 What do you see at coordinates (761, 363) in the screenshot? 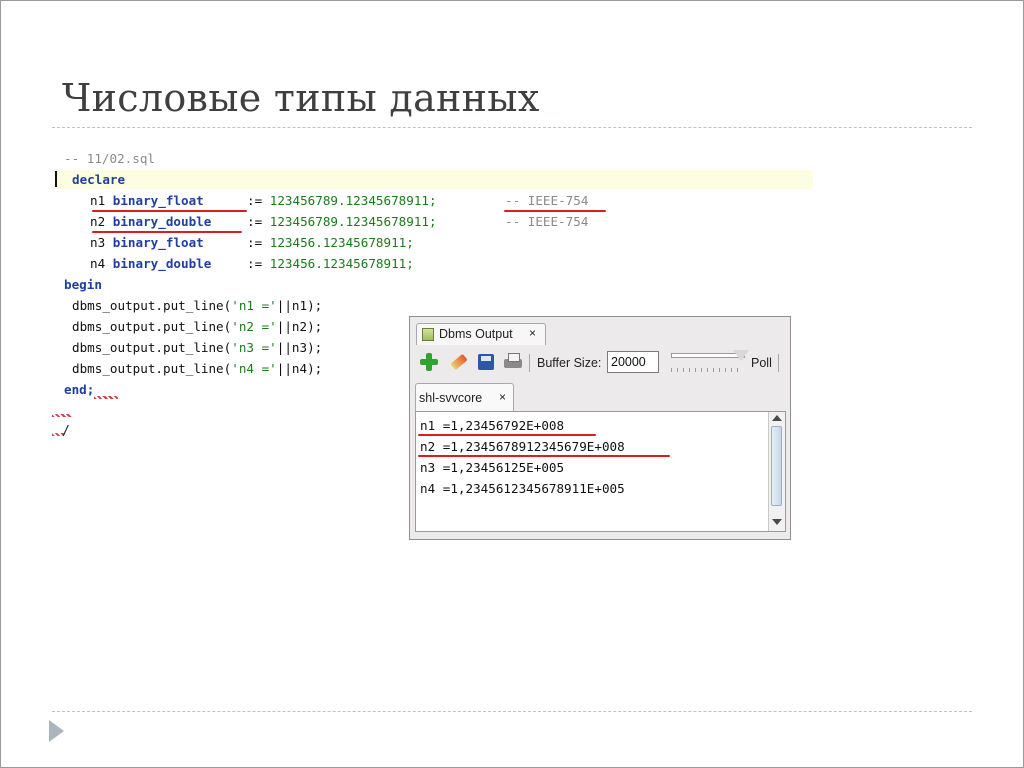
I see `poll-label: Poll` at bounding box center [761, 363].